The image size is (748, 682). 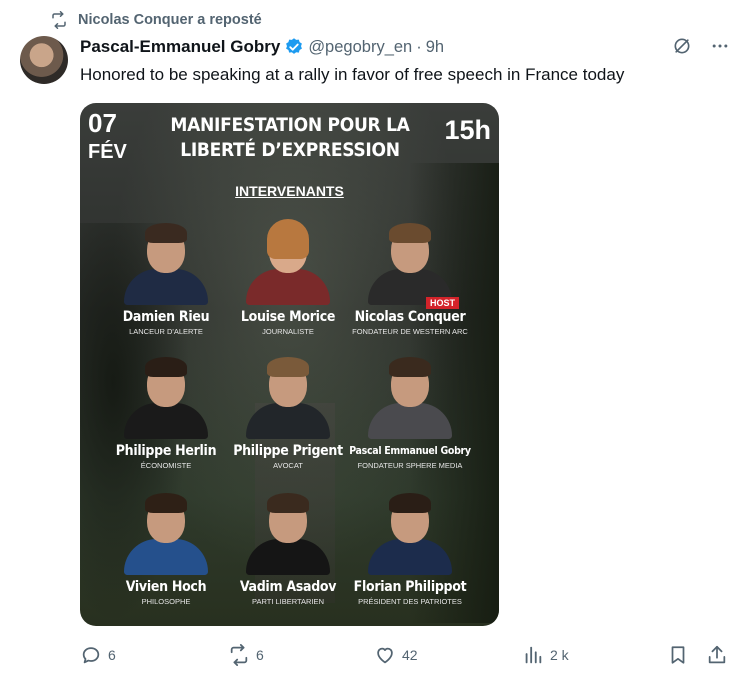 I want to click on poster-subtitle: INTERVENANTS, so click(x=289, y=191).